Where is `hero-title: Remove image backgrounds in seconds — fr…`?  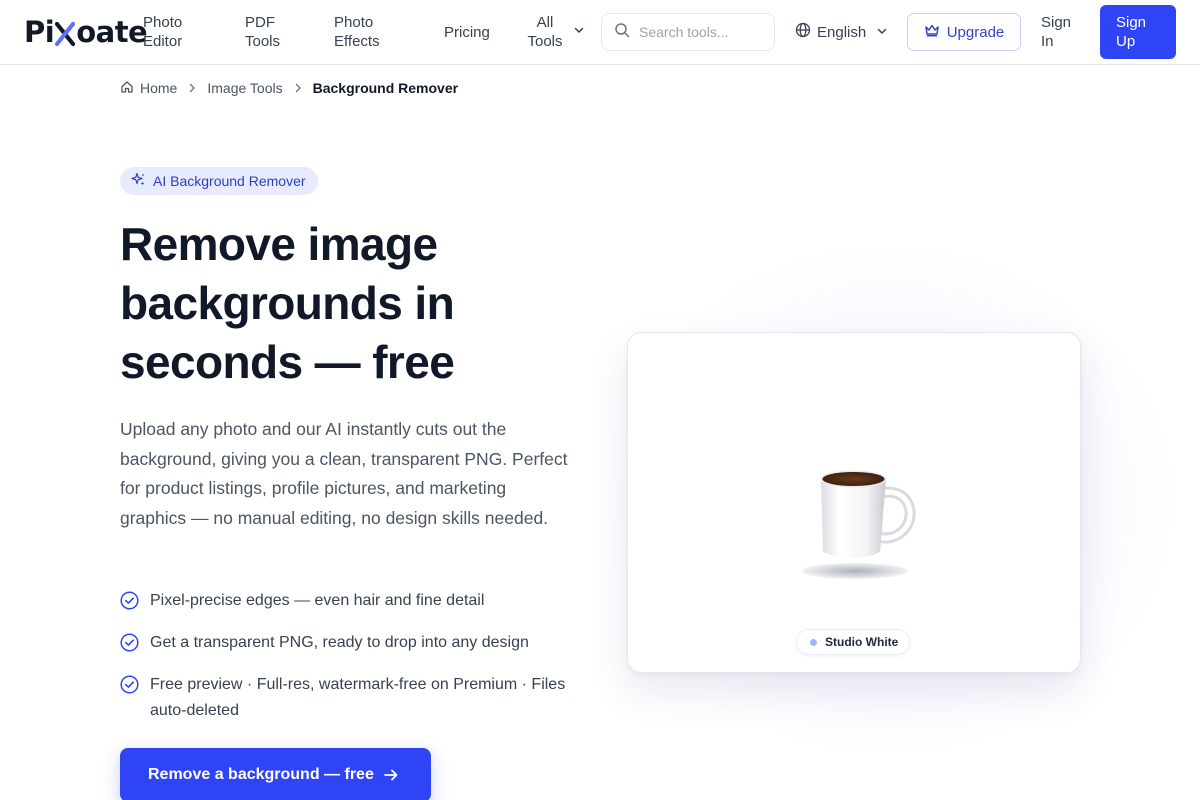
hero-title: Remove image backgrounds in seconds — fr… is located at coordinates (287, 303).